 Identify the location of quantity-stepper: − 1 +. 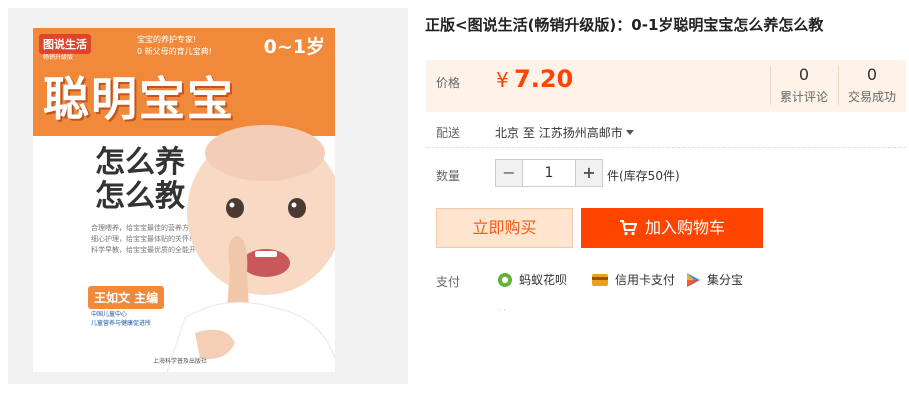
(549, 173).